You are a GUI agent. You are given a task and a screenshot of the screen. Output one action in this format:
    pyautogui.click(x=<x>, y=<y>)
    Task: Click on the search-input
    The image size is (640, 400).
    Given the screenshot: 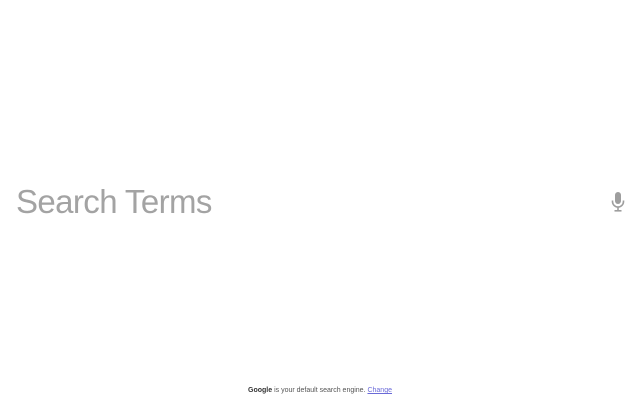 What is the action you would take?
    pyautogui.click(x=307, y=202)
    